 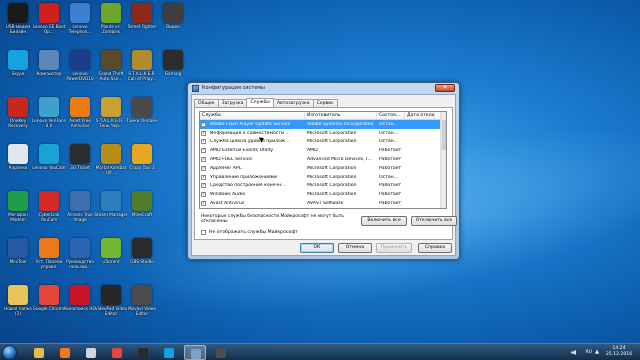 What do you see at coordinates (80, 298) in the screenshot?
I see `desktop-icon-kinopoisk: Кинопоиск HD` at bounding box center [80, 298].